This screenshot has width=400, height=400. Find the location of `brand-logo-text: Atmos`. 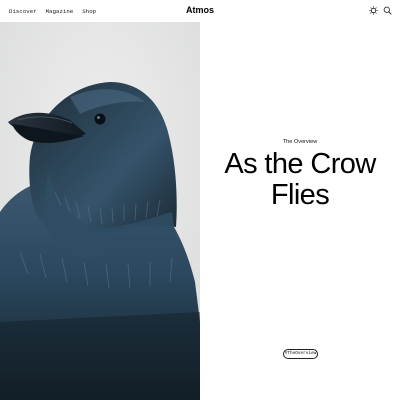

brand-logo-text: Atmos is located at coordinates (200, 10).